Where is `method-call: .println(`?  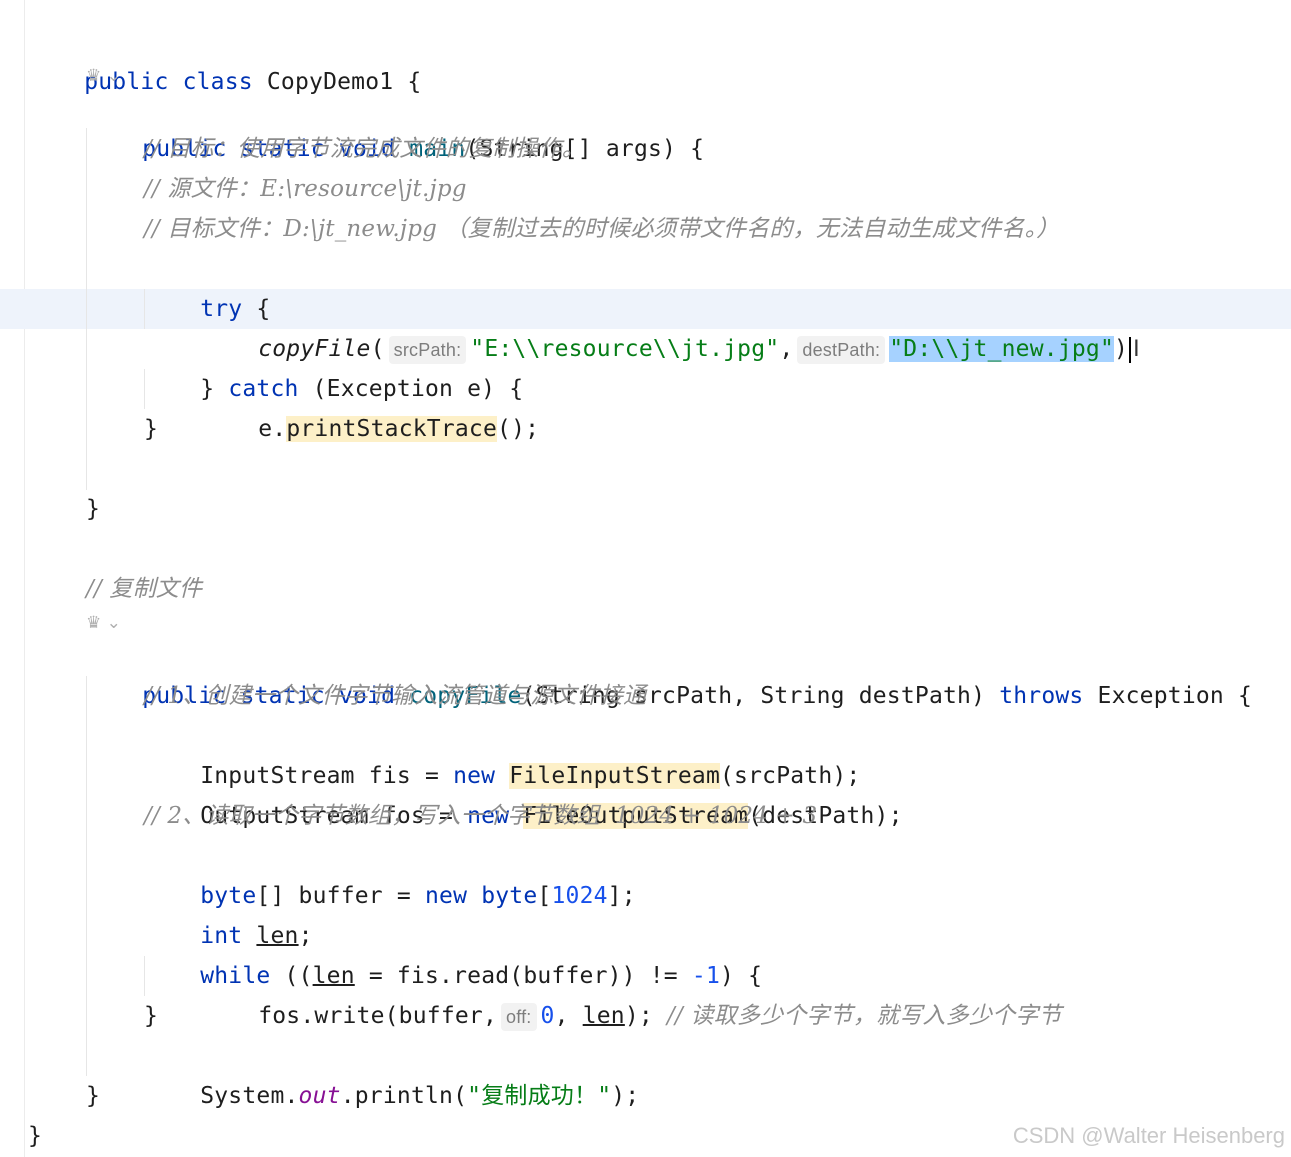
method-call: .println( is located at coordinates (404, 1096).